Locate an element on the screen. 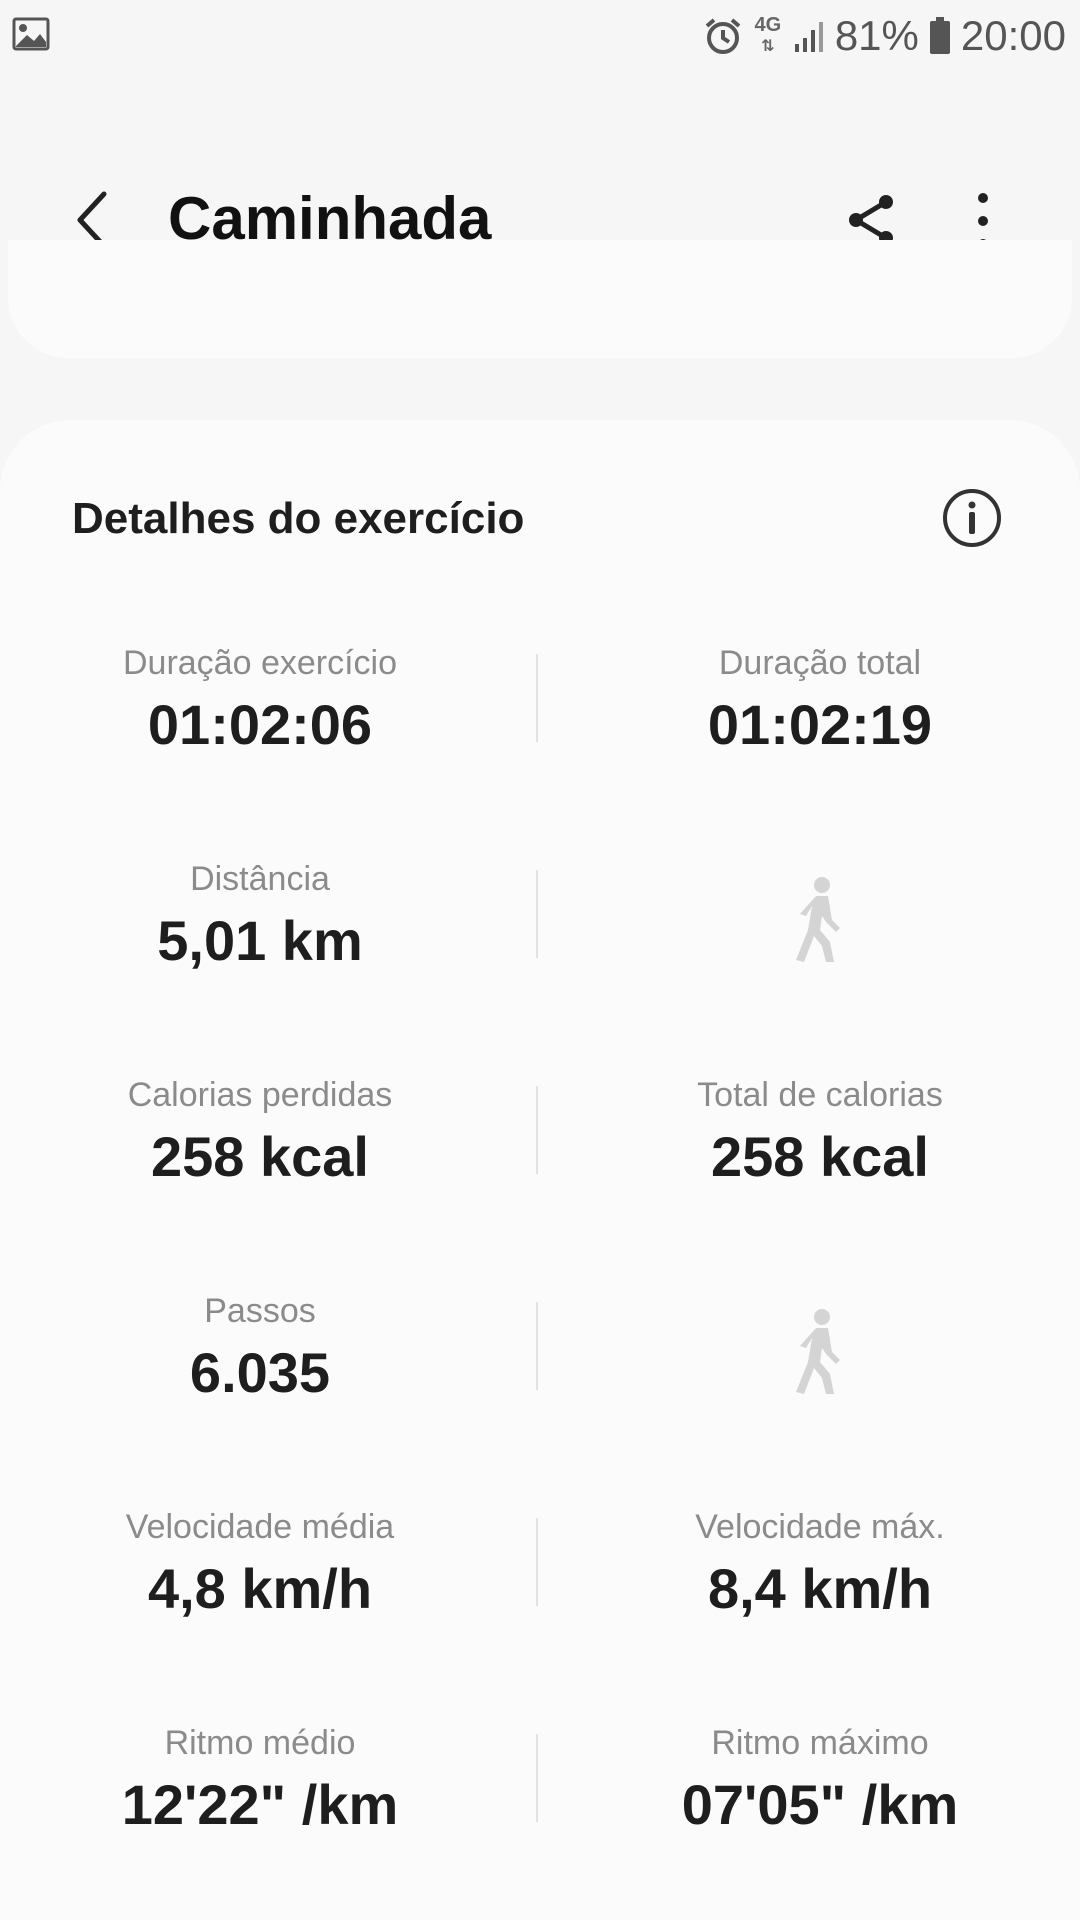 The image size is (1080, 1920). card-title: Detalhes do exercício is located at coordinates (298, 518).